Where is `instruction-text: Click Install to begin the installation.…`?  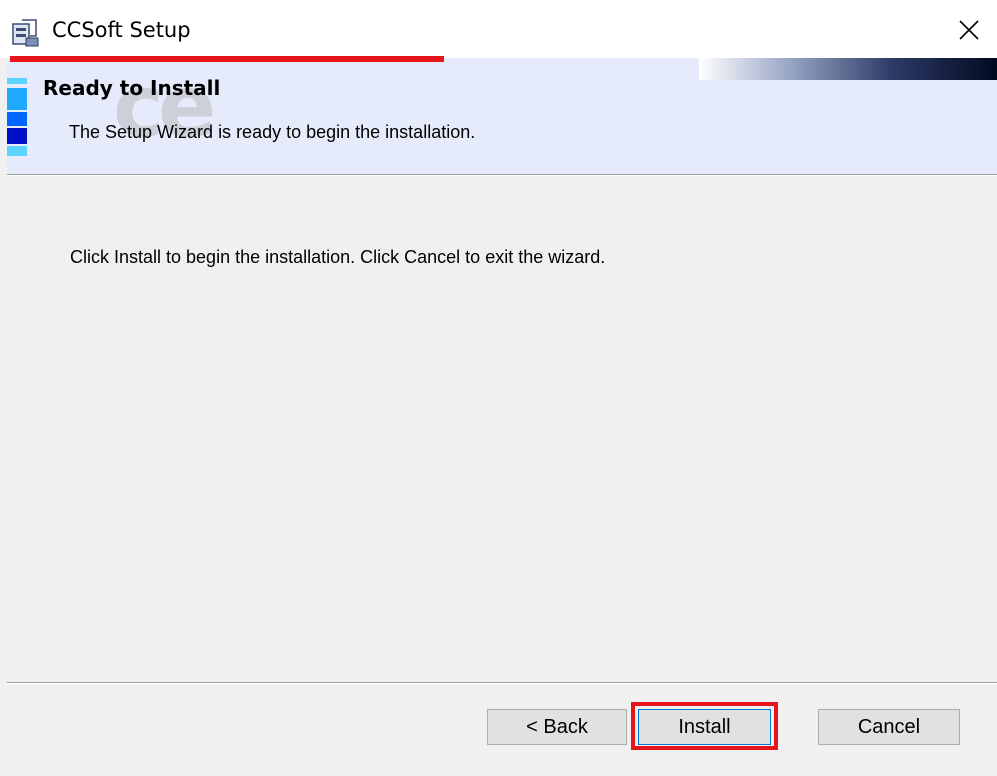
instruction-text: Click Install to begin the installation.… is located at coordinates (338, 257).